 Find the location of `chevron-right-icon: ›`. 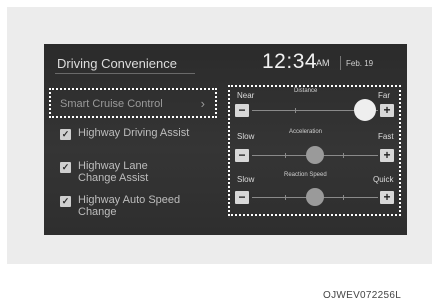

chevron-right-icon: › is located at coordinates (202, 103).